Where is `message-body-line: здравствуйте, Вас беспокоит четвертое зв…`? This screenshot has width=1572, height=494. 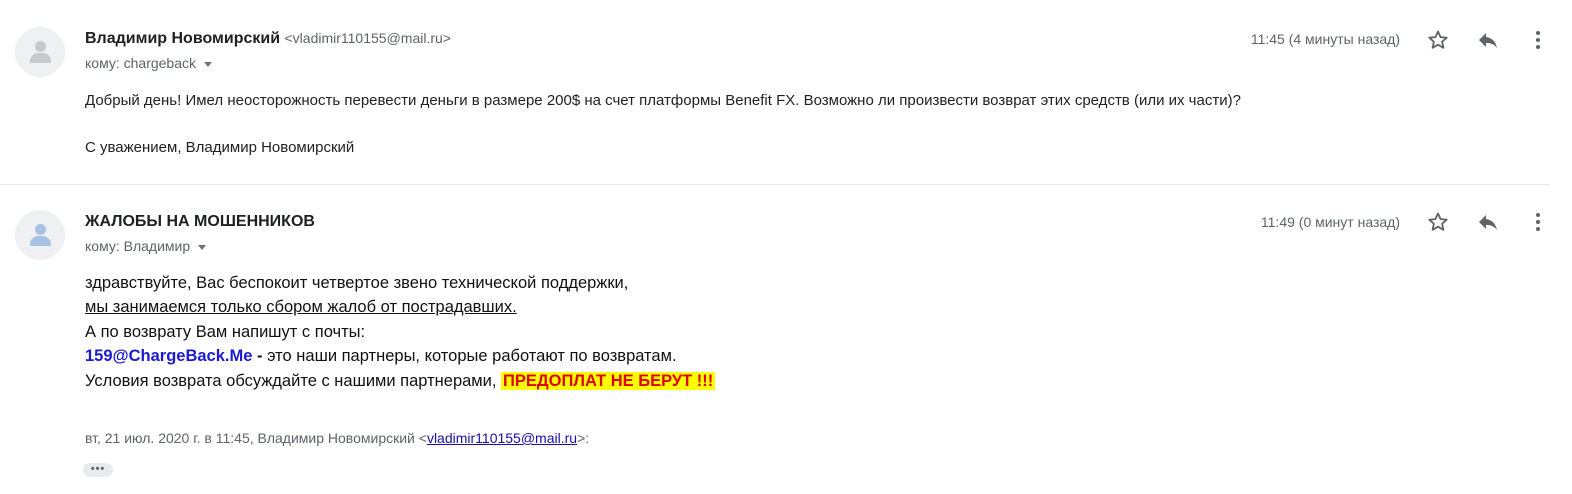 message-body-line: здравствуйте, Вас беспокоит четвертое зв… is located at coordinates (357, 283).